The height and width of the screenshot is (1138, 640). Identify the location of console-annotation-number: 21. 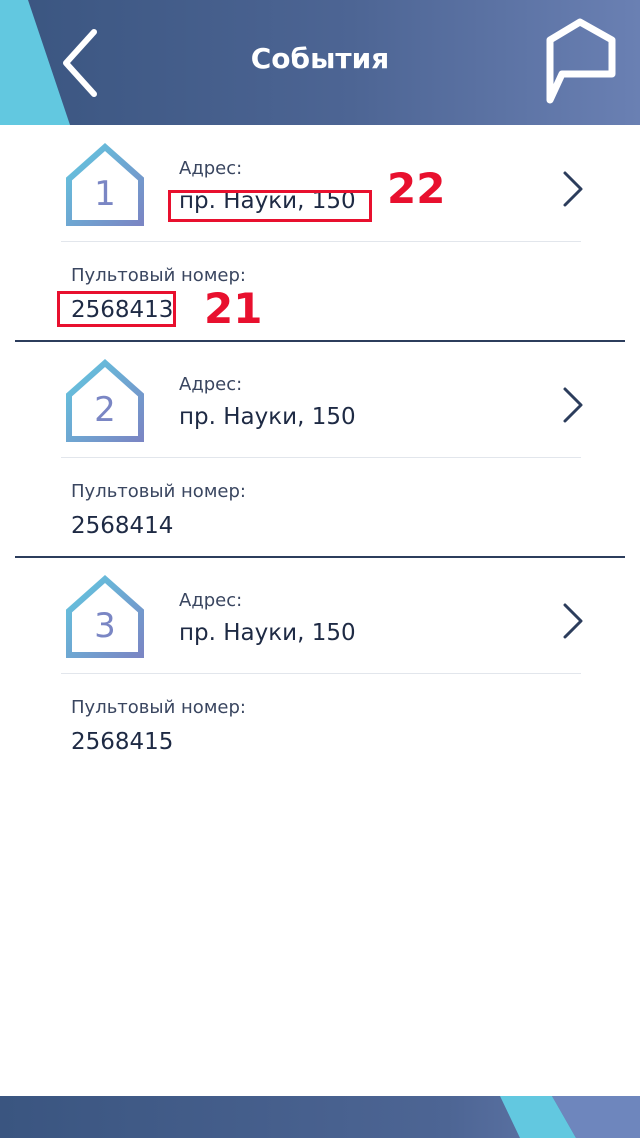
(233, 308).